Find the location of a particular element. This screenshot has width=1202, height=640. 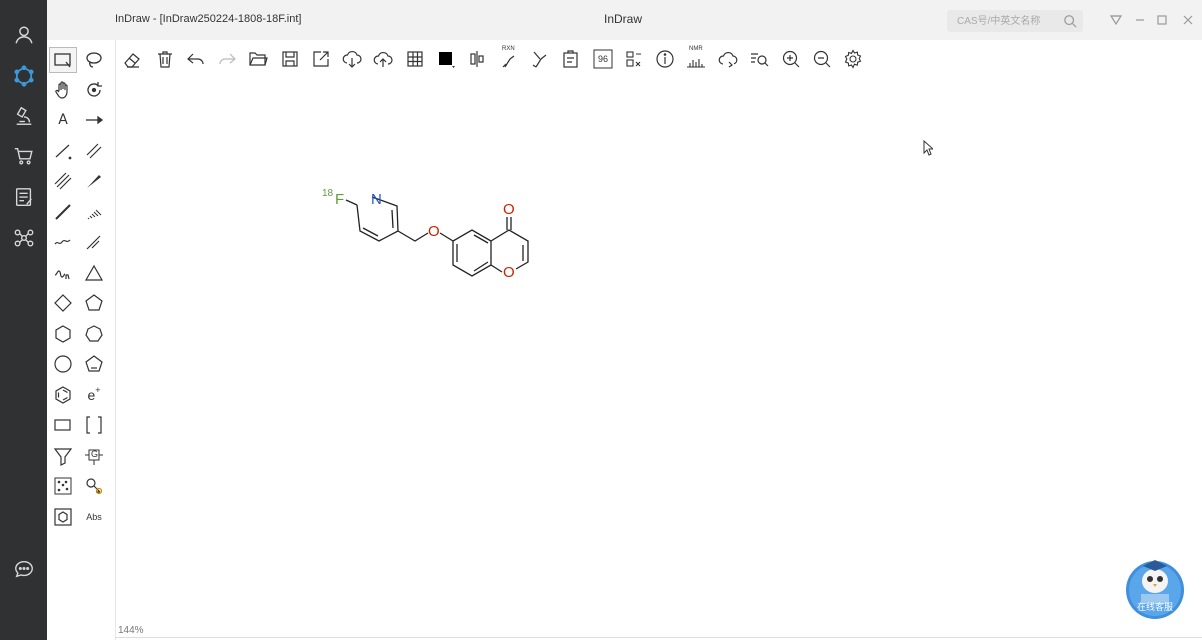

abs-tool: Abs is located at coordinates (94, 517).